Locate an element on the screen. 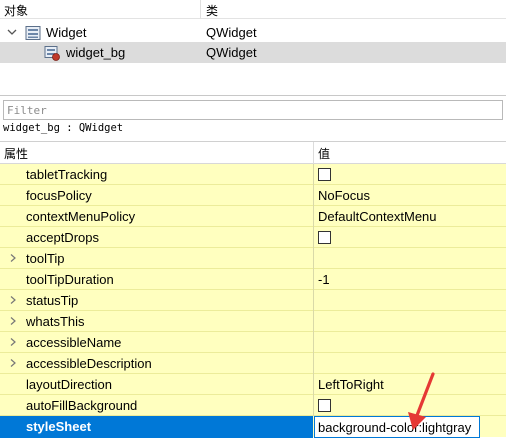  property-name: contextMenuPolicy is located at coordinates (81, 216).